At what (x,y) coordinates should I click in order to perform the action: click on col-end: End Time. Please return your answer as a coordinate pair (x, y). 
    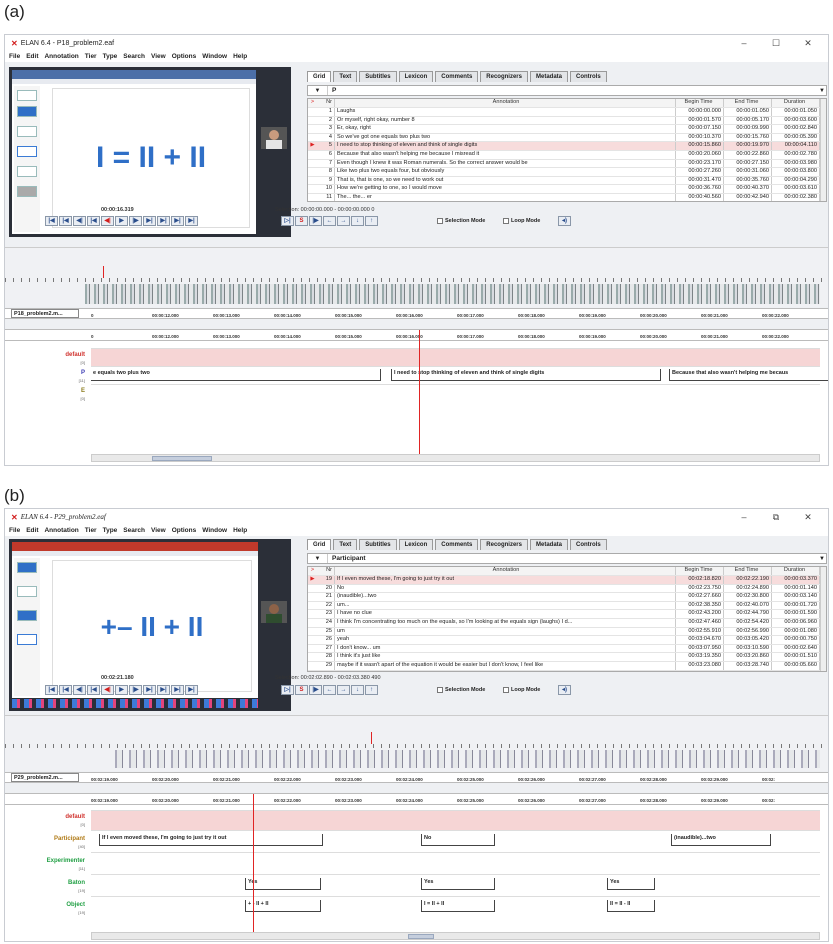
    Looking at the image, I should click on (748, 103).